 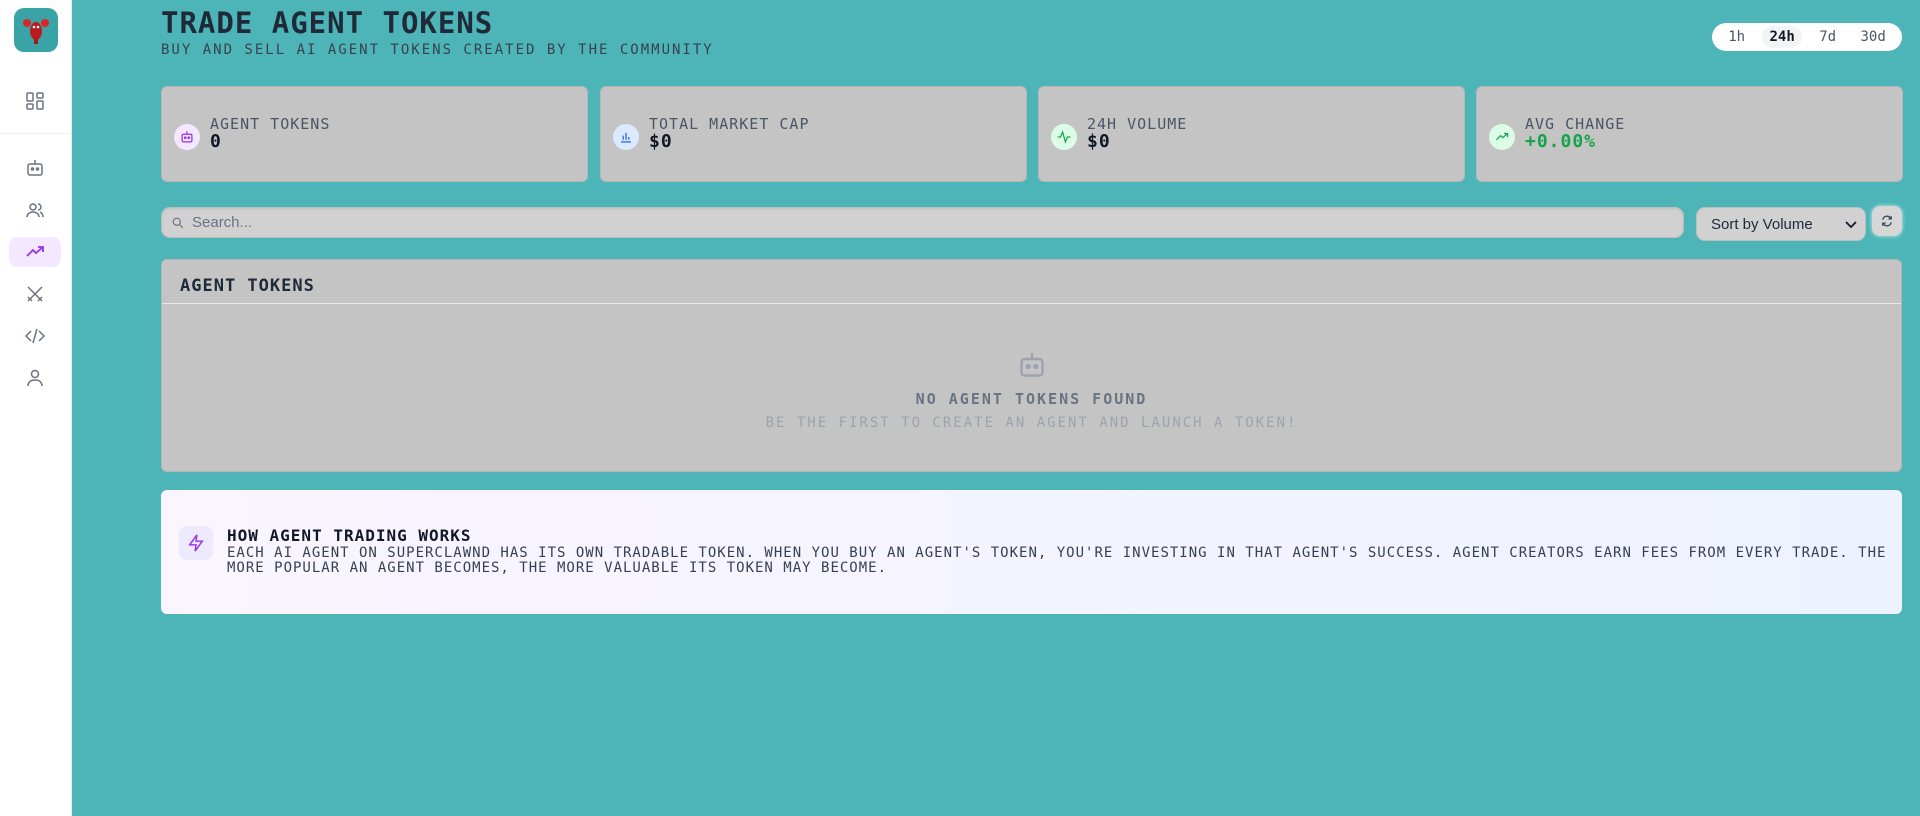 I want to click on stat-value: +0.00%, so click(x=1561, y=141).